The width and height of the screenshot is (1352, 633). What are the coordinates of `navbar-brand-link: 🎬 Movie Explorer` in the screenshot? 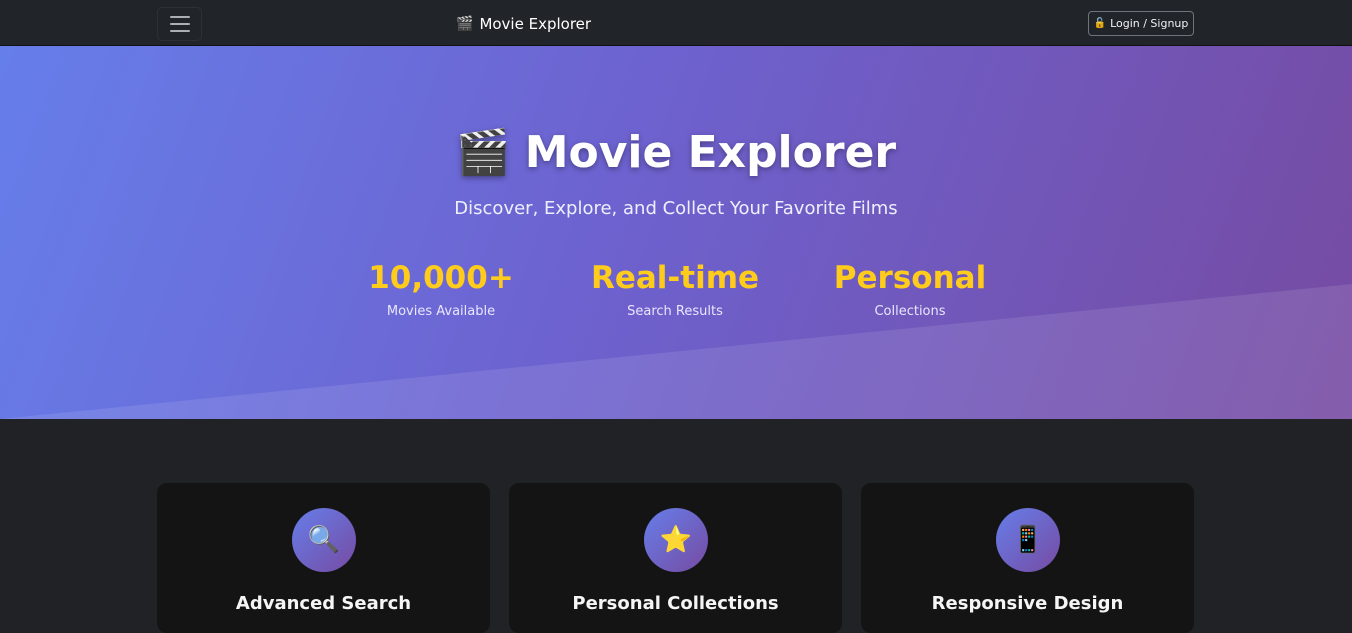 It's located at (523, 24).